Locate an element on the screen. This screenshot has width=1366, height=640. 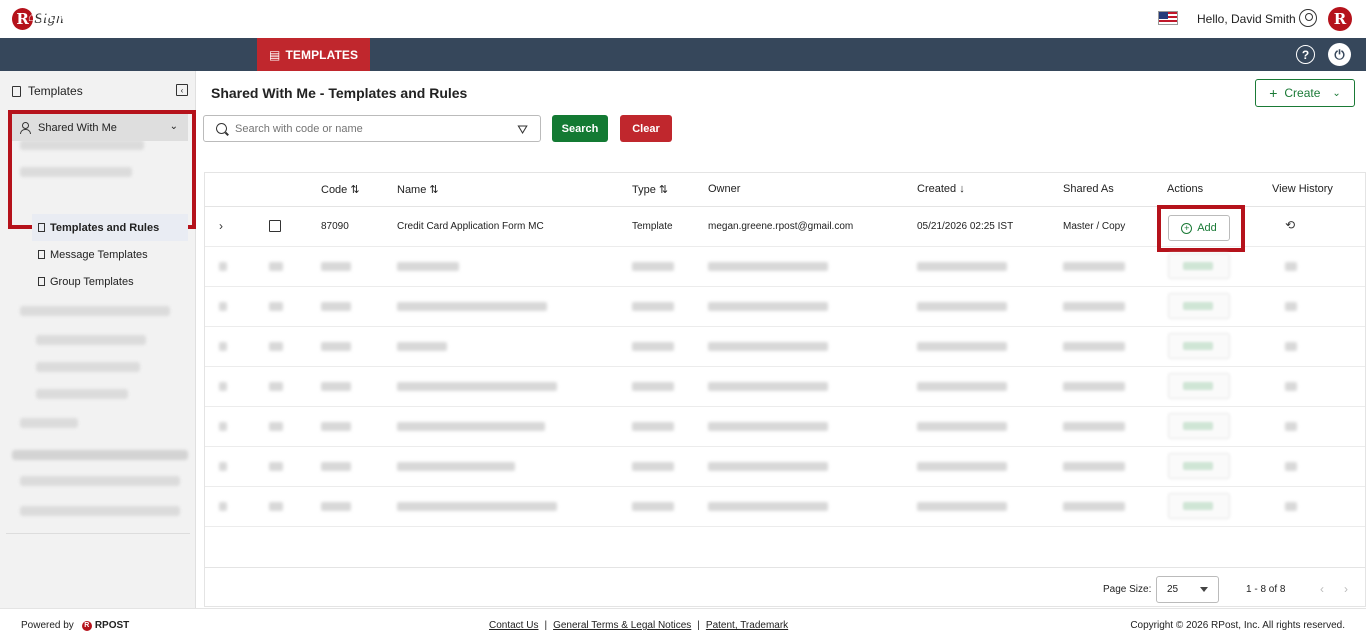
brand-avatar: R is located at coordinates (1340, 19).